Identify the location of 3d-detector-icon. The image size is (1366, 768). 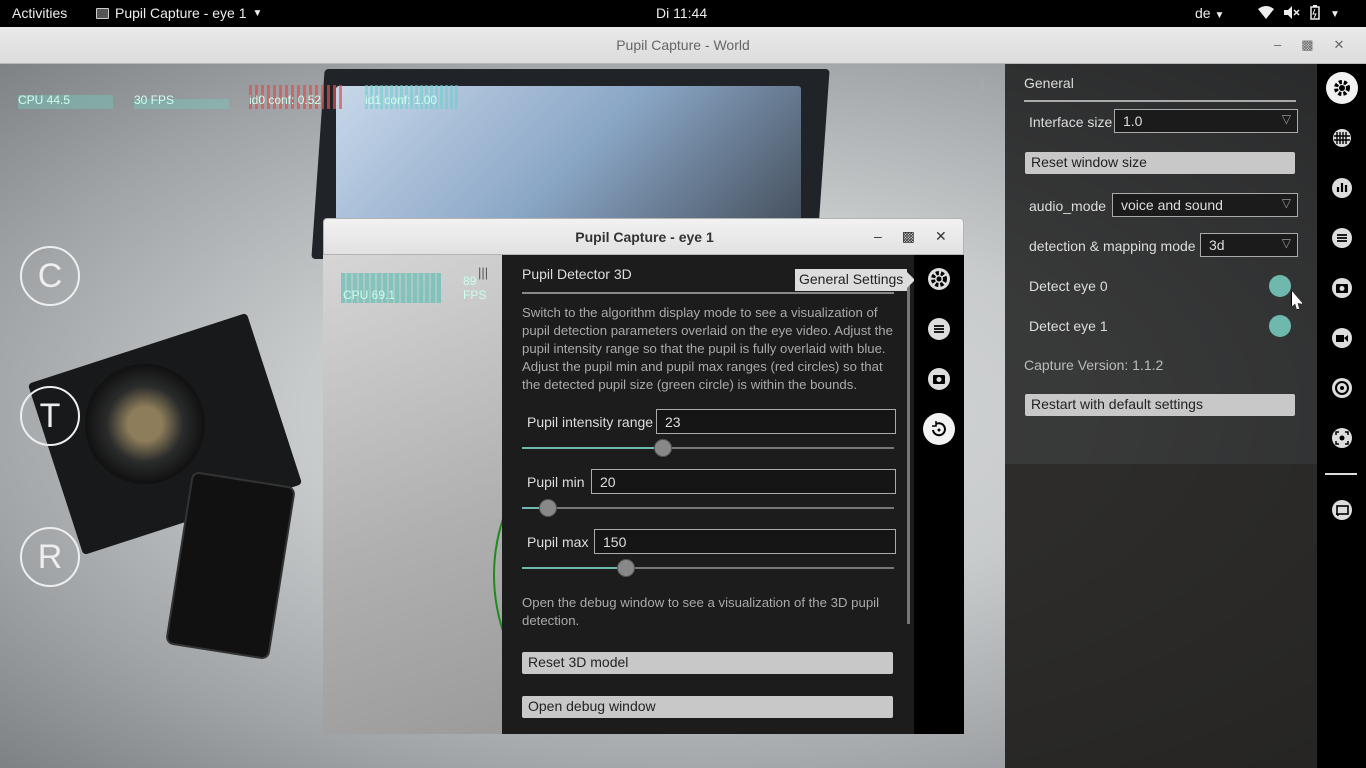
(939, 429).